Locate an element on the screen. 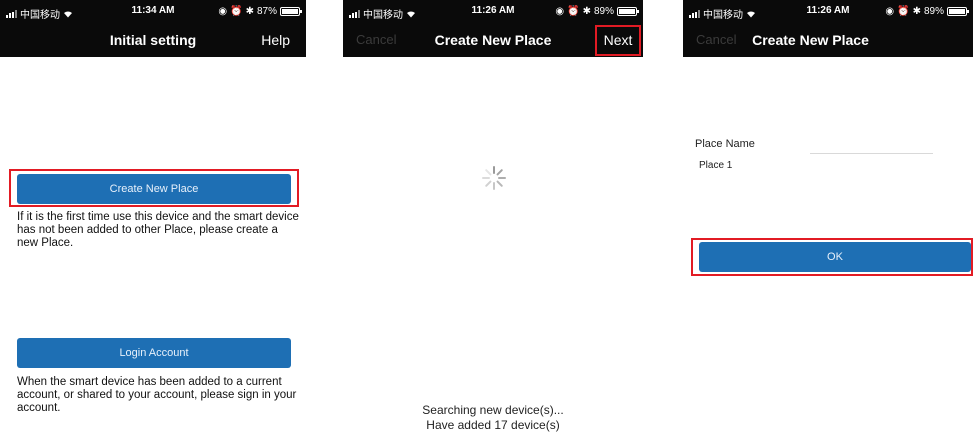 The width and height of the screenshot is (973, 434). login-account-button: Login Account is located at coordinates (154, 353).